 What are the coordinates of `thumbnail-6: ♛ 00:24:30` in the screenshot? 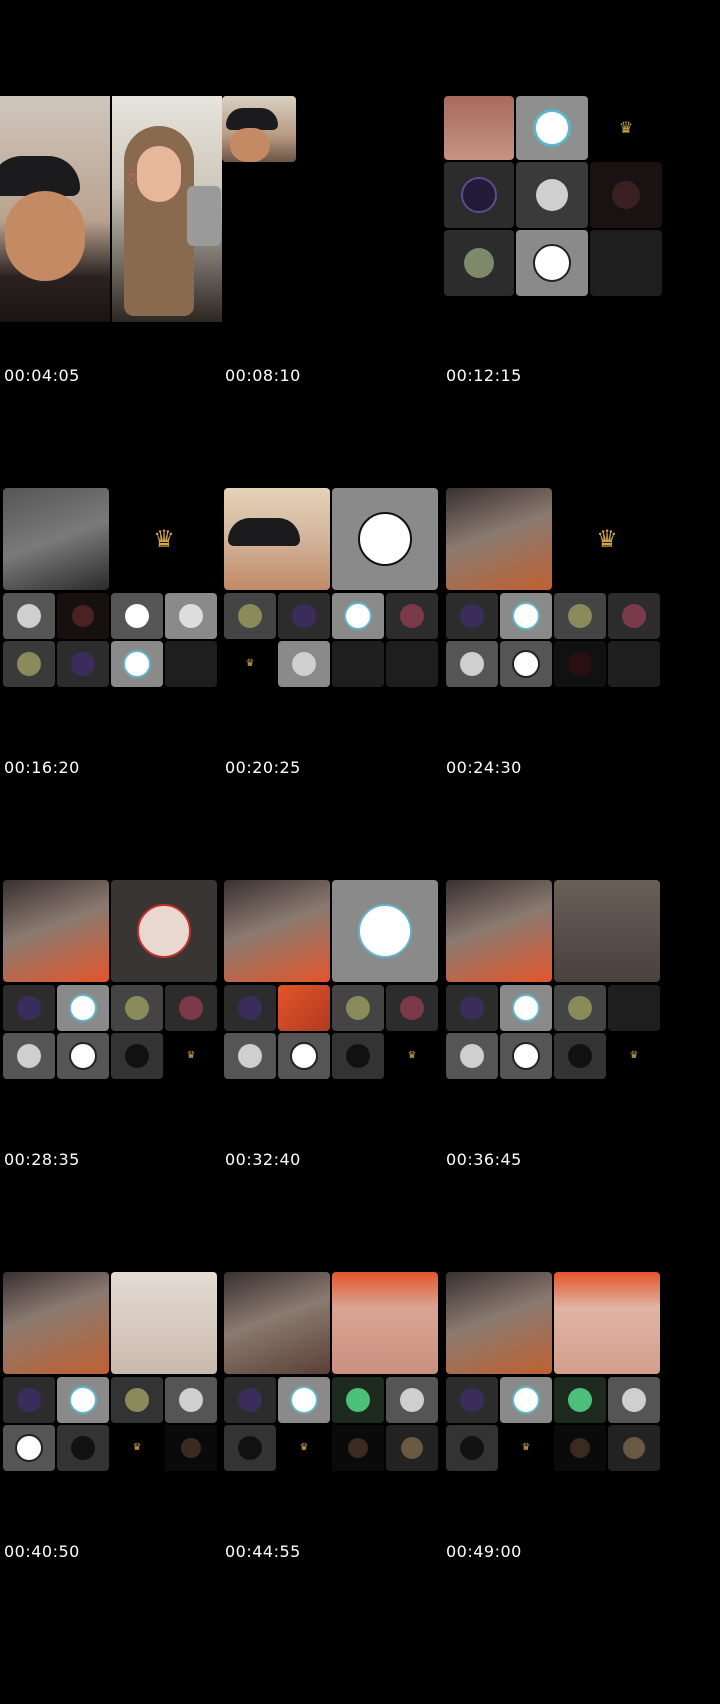 It's located at (562, 632).